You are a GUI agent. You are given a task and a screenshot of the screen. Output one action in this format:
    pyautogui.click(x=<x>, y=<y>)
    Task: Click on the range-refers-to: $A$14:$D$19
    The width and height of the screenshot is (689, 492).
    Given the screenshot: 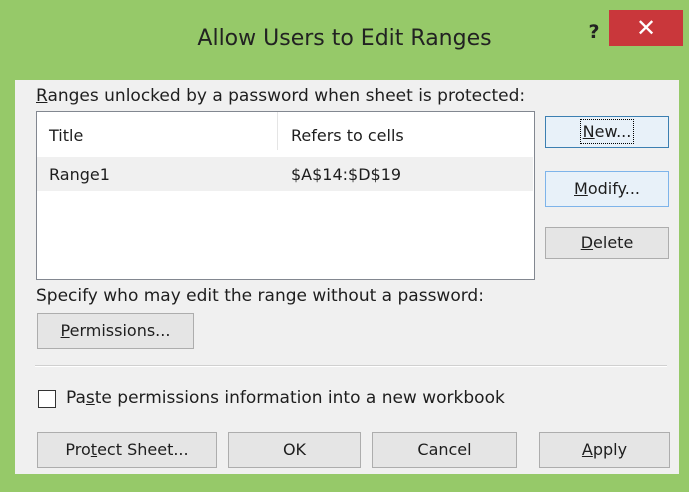 What is the action you would take?
    pyautogui.click(x=346, y=174)
    